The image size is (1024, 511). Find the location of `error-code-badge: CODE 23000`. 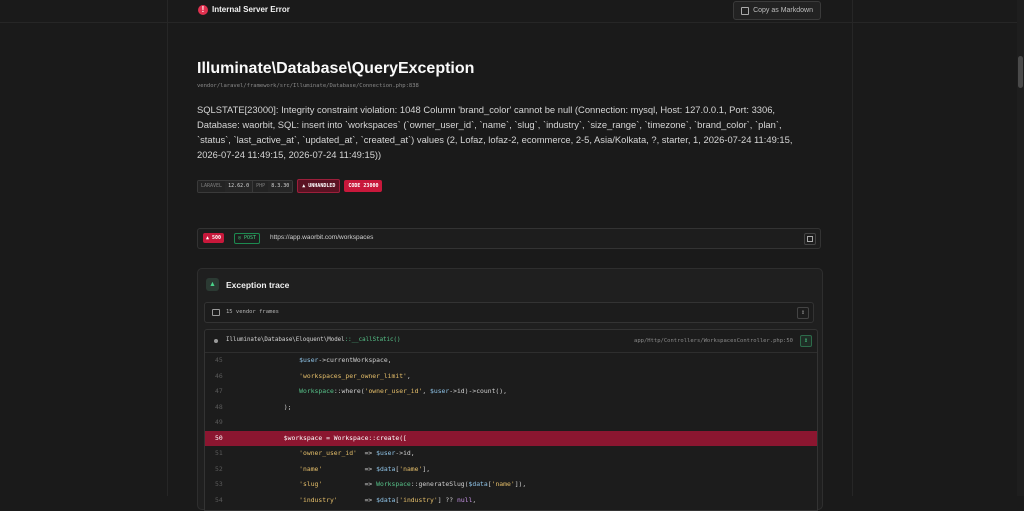

error-code-badge: CODE 23000 is located at coordinates (363, 186).